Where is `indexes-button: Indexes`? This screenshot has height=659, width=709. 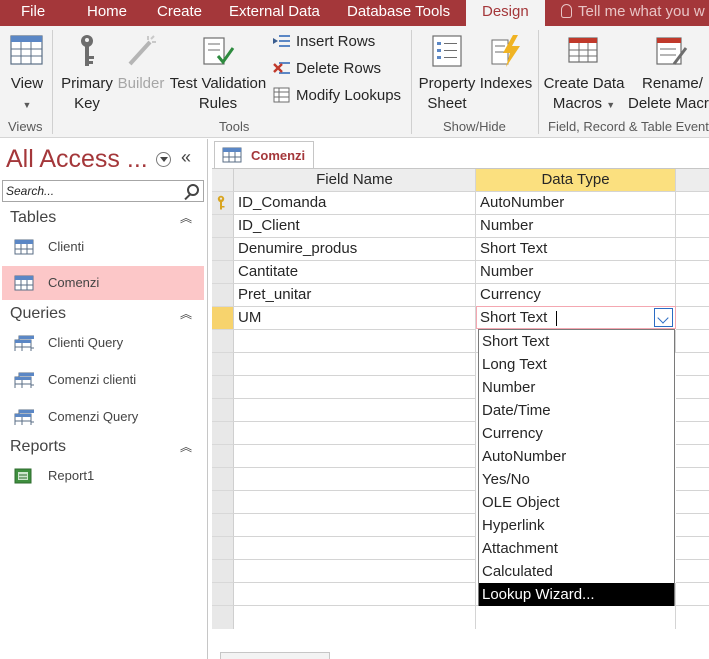
indexes-button: Indexes is located at coordinates (506, 63).